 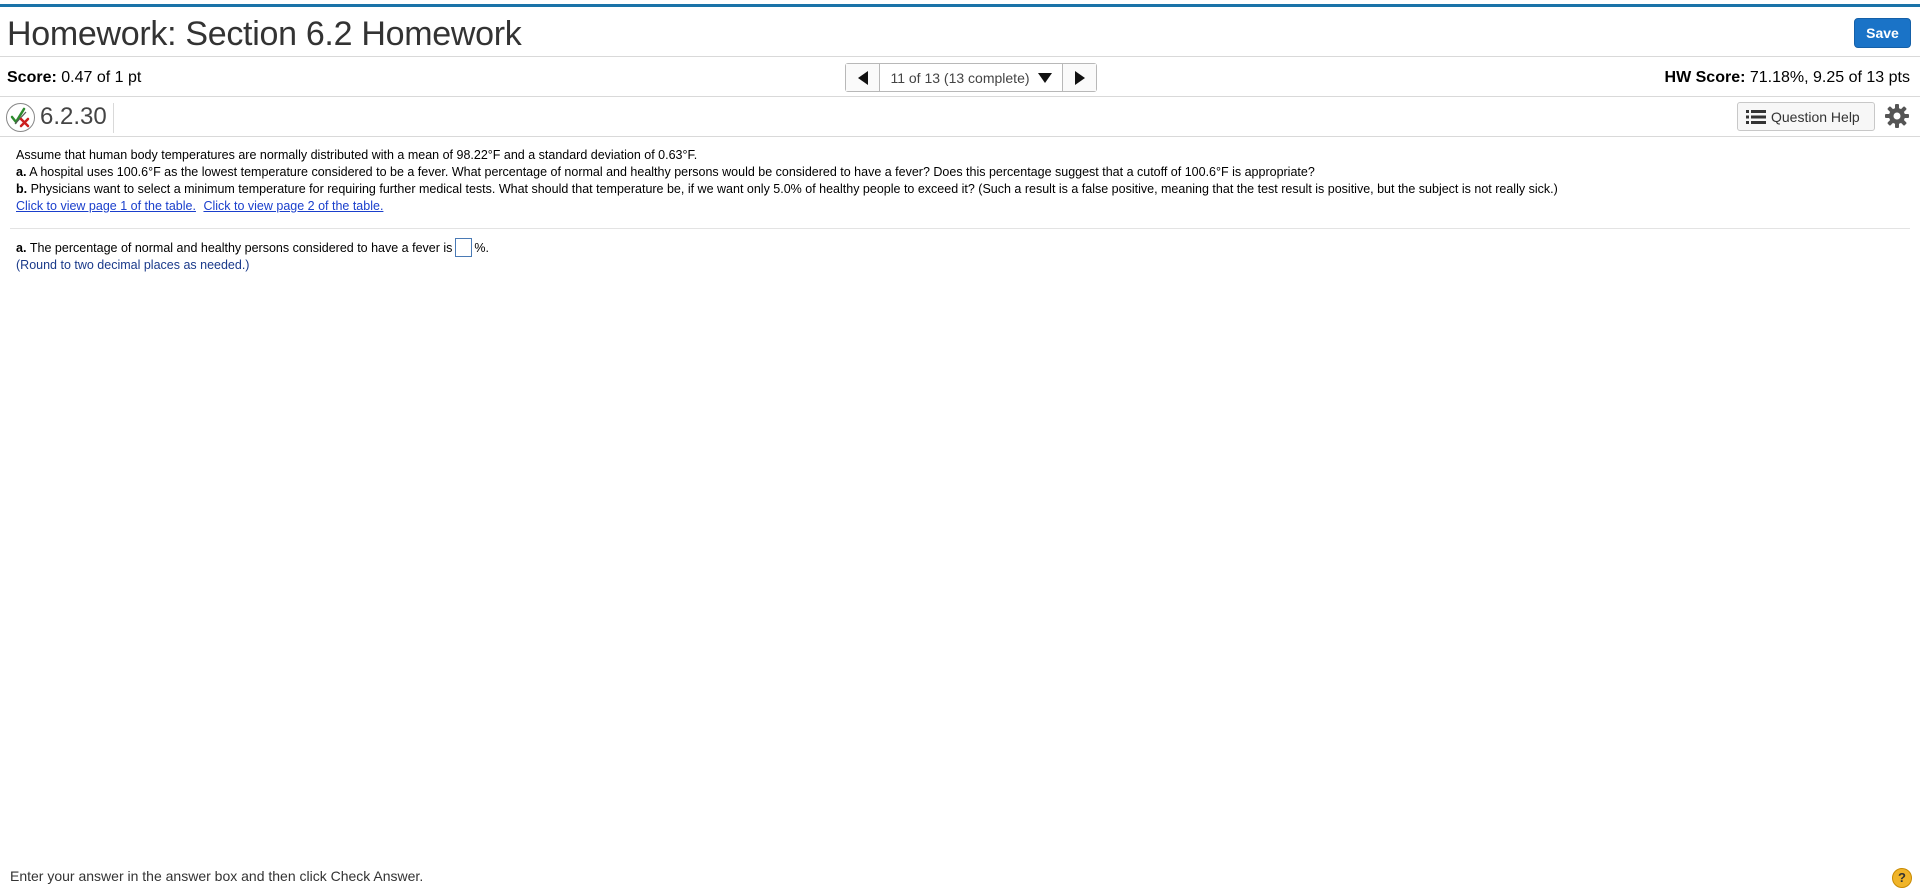 What do you see at coordinates (264, 34) in the screenshot?
I see `page-title: Homework: Section 6.2 Homework` at bounding box center [264, 34].